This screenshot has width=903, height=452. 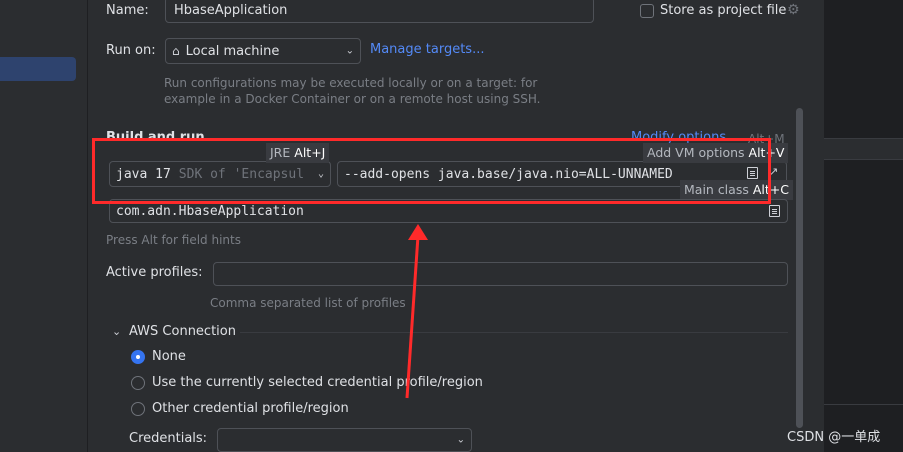 What do you see at coordinates (127, 10) in the screenshot?
I see `name-label: Name:` at bounding box center [127, 10].